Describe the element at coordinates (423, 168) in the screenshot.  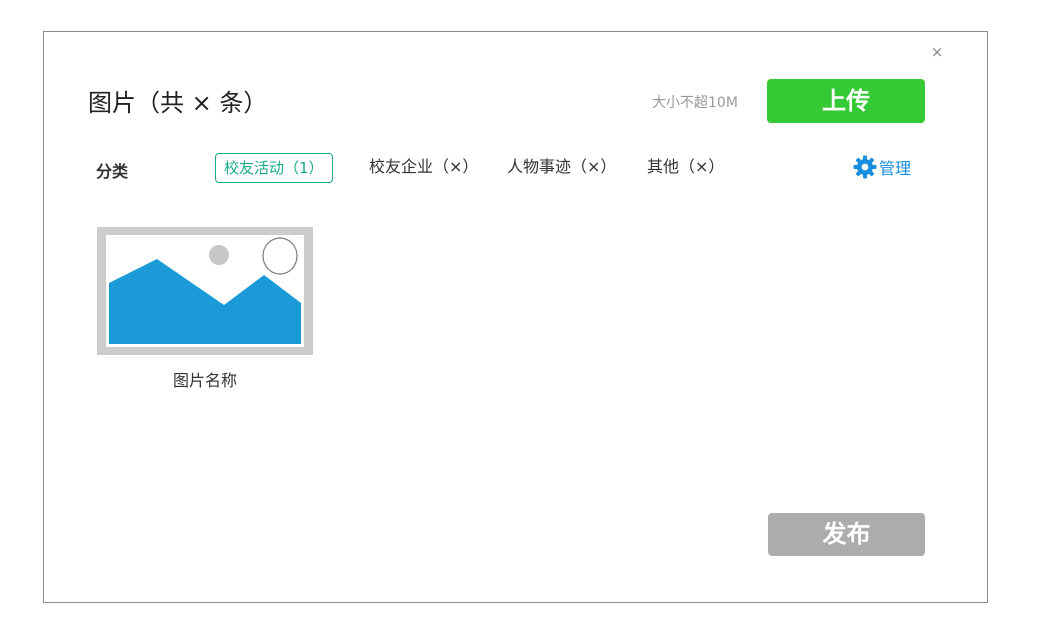
I see `tab-alumni-enterprise: 校友企业（×）` at that location.